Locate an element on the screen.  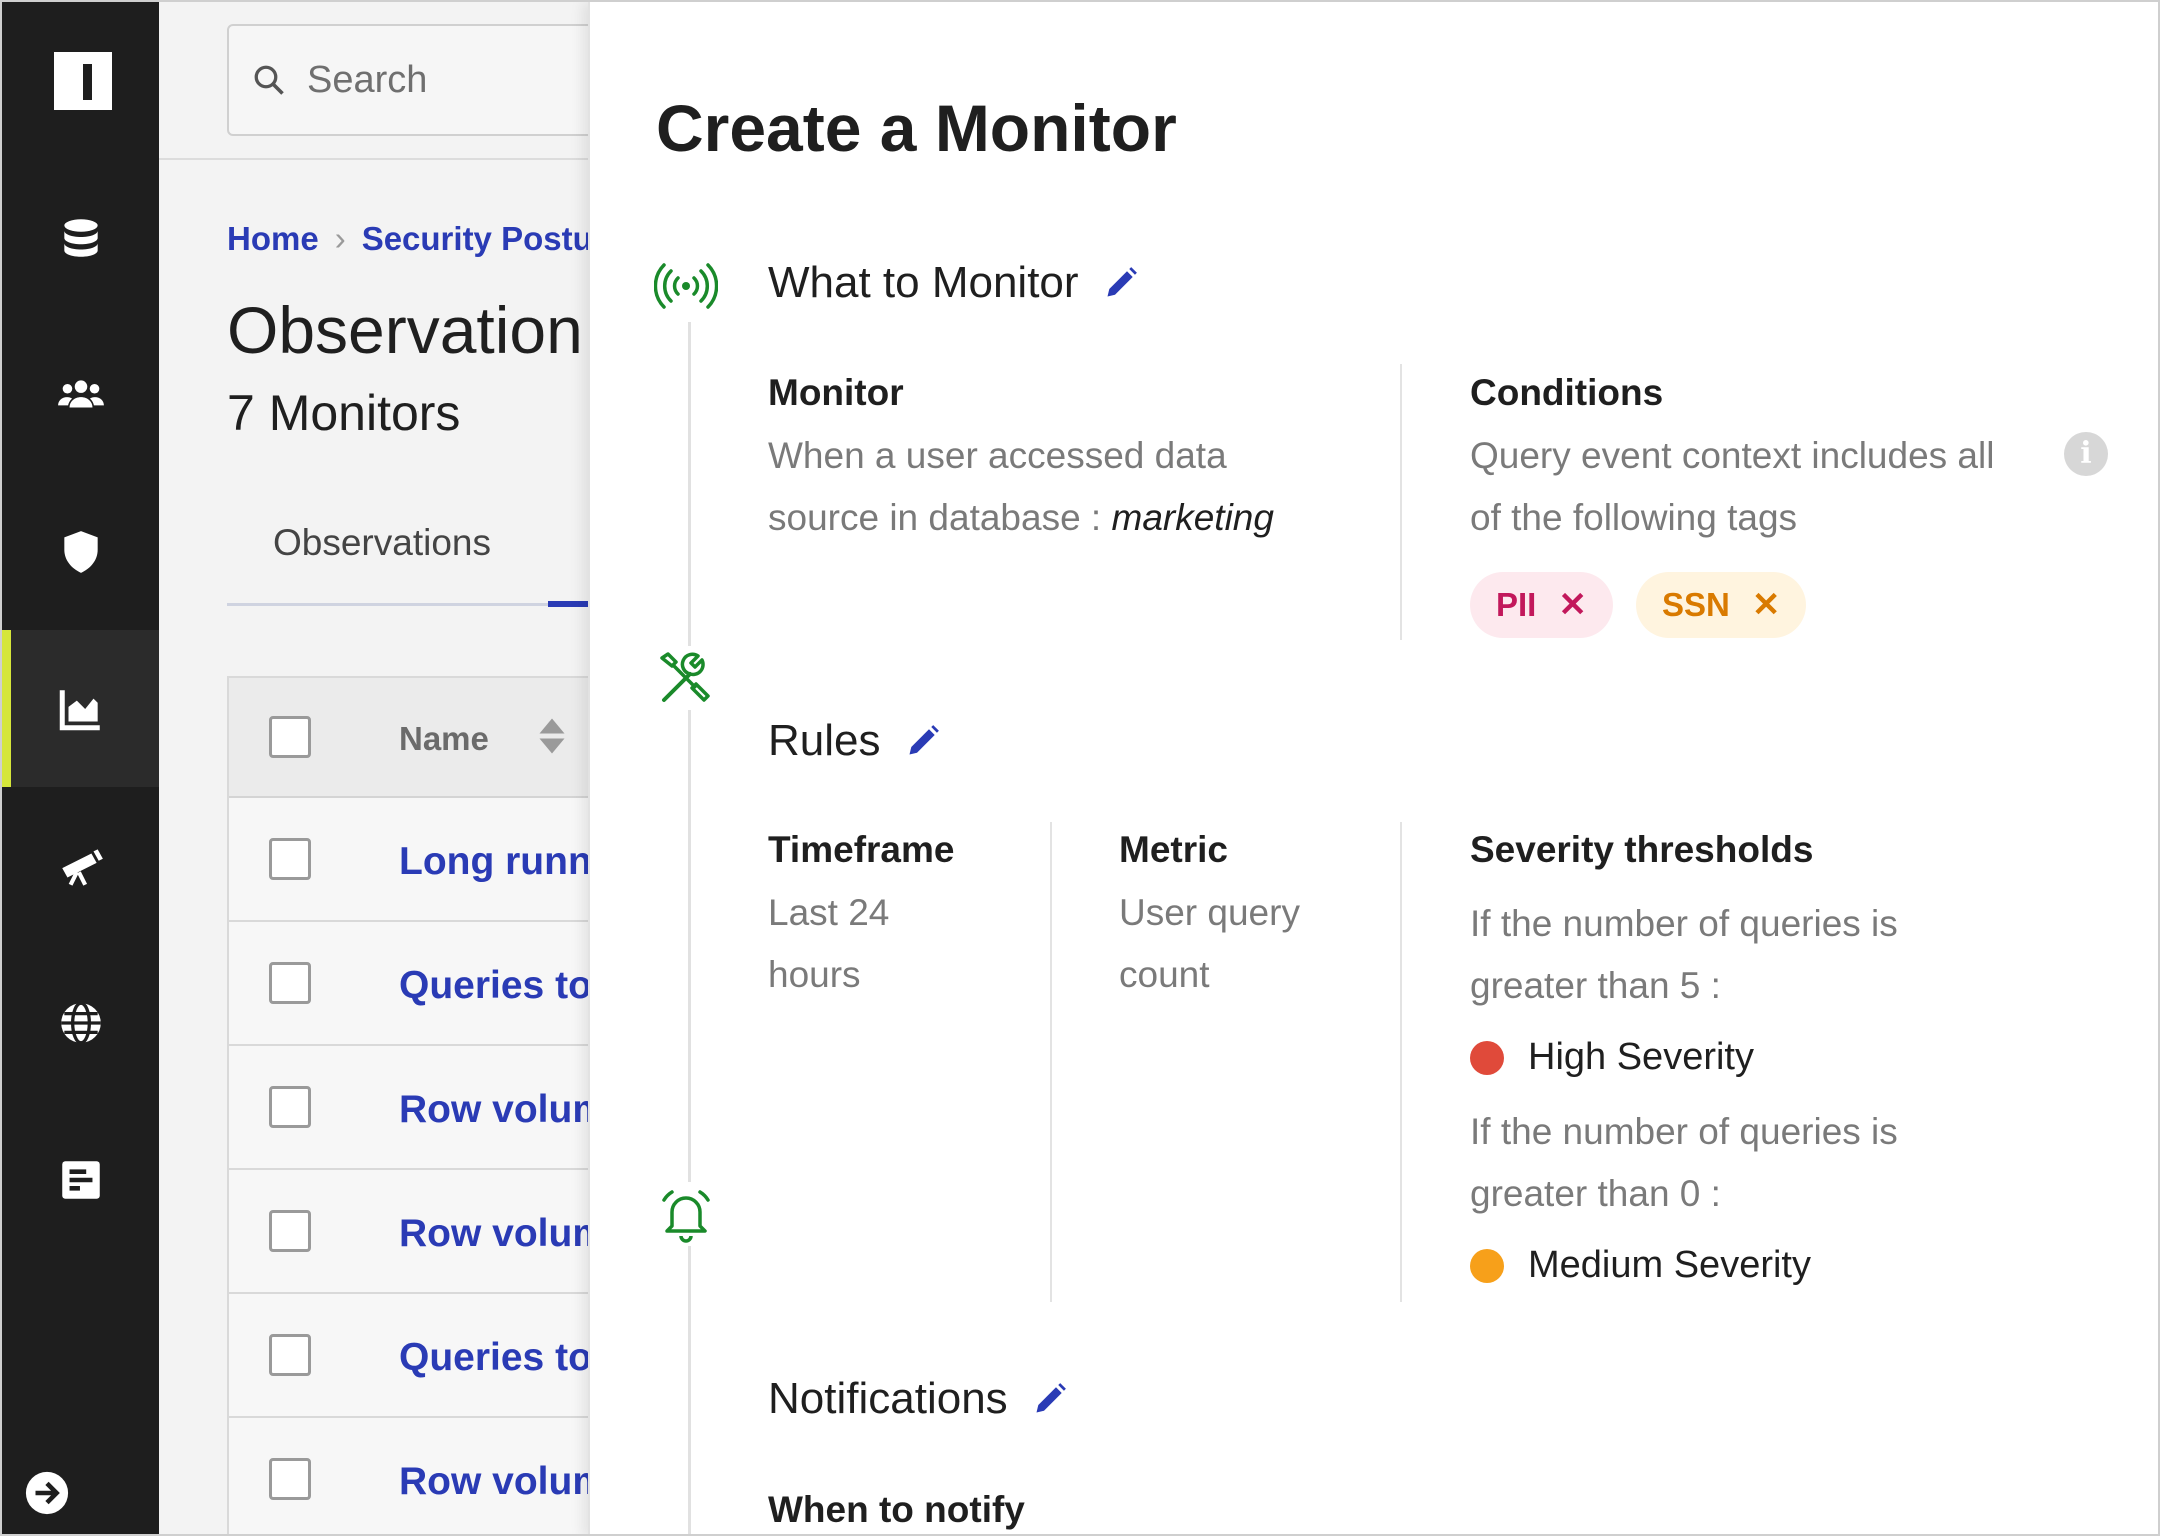
nav-reports is located at coordinates (80, 1179).